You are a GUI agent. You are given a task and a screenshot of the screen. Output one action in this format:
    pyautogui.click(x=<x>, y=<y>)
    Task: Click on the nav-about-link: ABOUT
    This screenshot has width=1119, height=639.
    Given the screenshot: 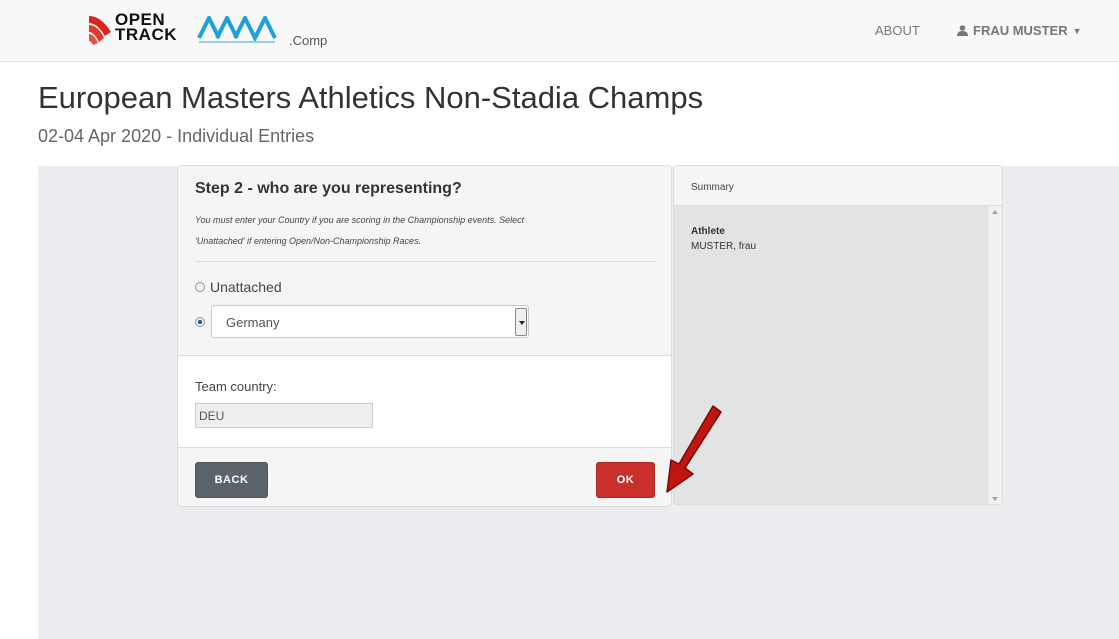 What is the action you would take?
    pyautogui.click(x=897, y=30)
    